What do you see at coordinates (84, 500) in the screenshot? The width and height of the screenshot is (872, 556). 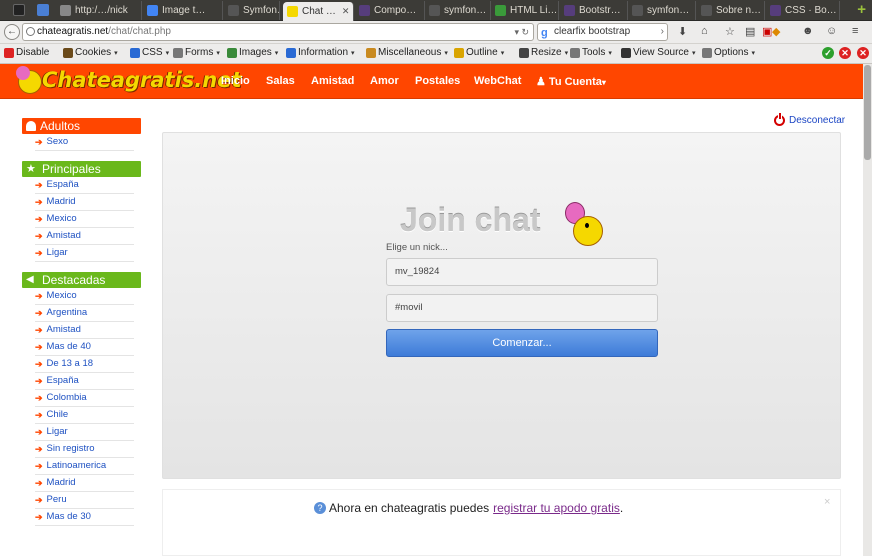 I see `sidebar-link: ➔ Peru` at bounding box center [84, 500].